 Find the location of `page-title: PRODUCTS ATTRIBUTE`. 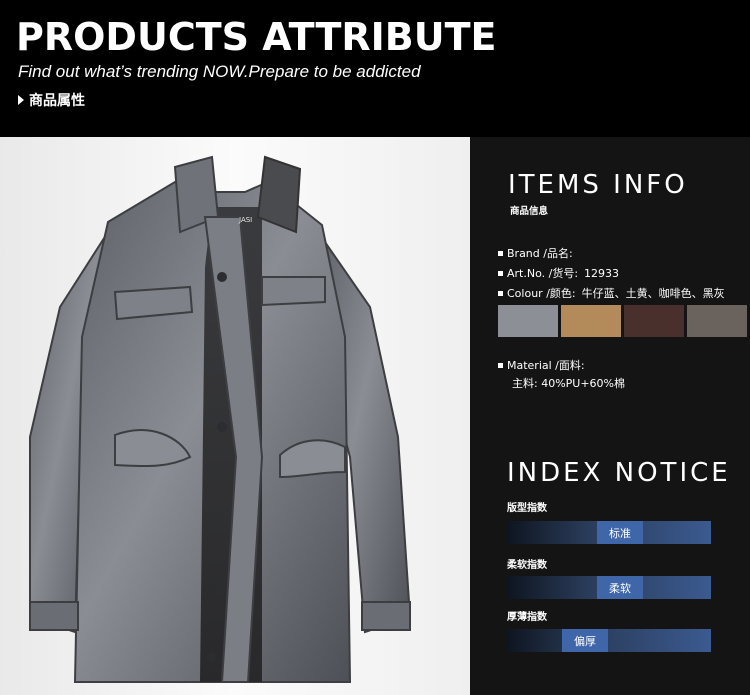

page-title: PRODUCTS ATTRIBUTE is located at coordinates (256, 37).